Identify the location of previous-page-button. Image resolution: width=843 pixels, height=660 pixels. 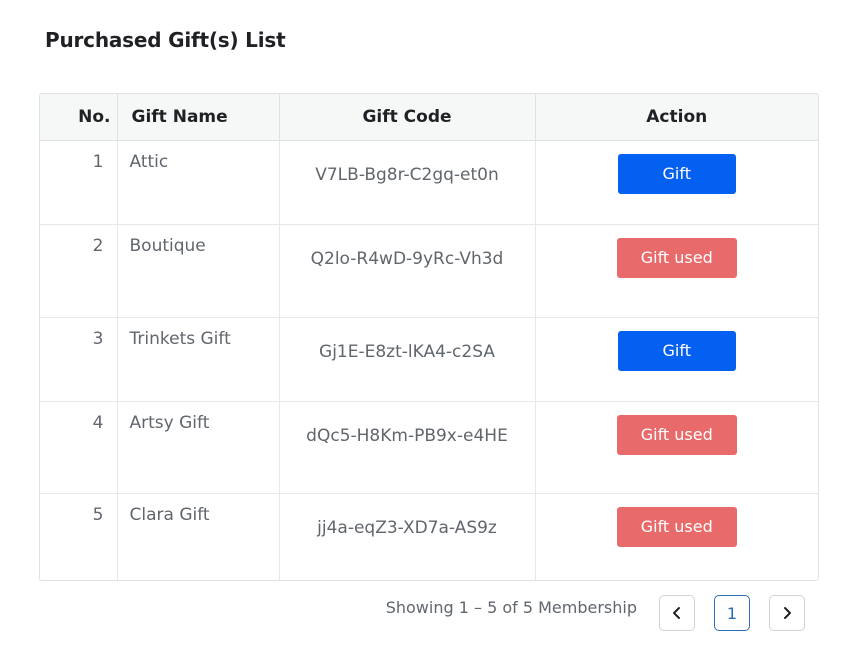
(677, 613).